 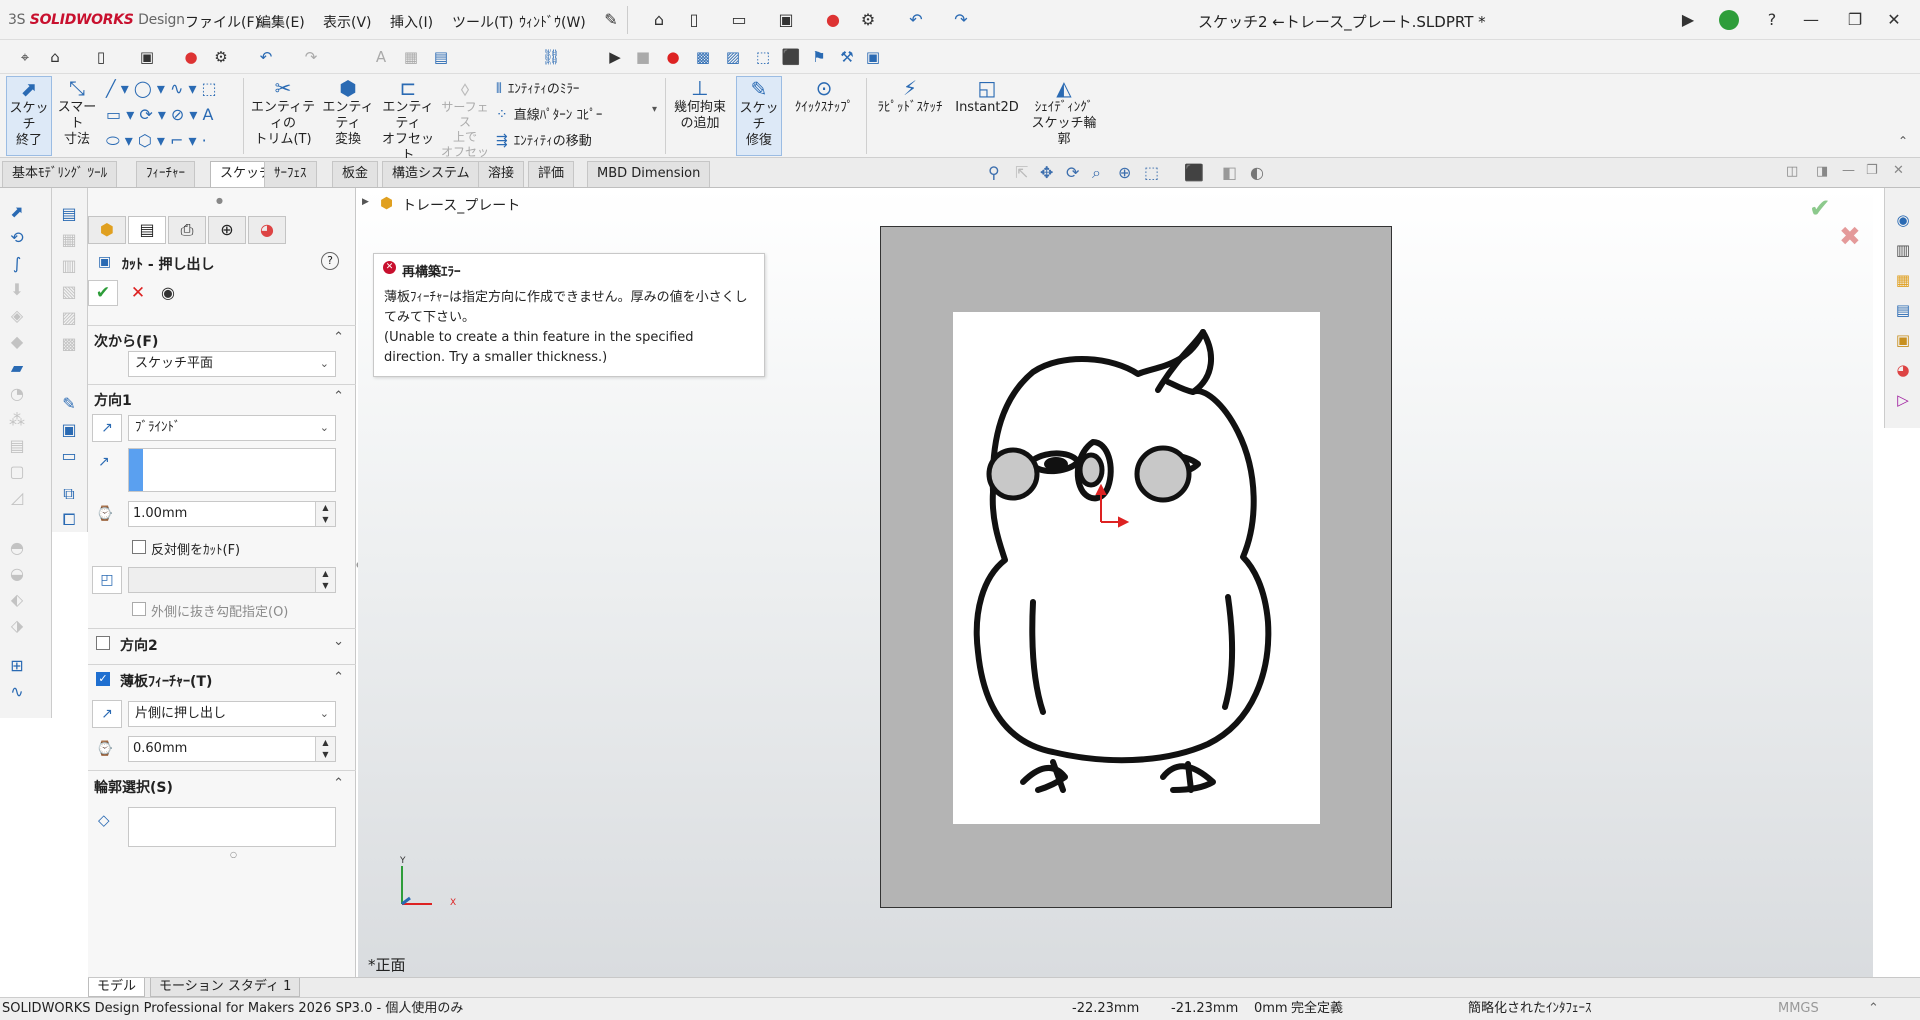 I want to click on pan-icon: ✥, so click(x=1046, y=172).